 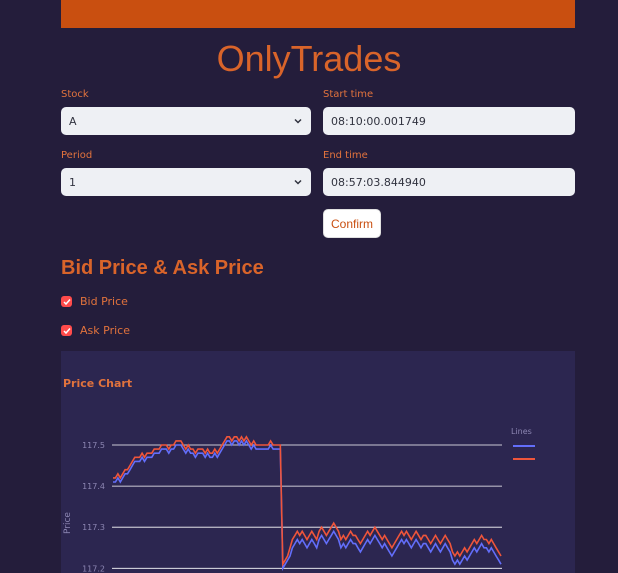 What do you see at coordinates (68, 523) in the screenshot?
I see `y-axis-label: Price` at bounding box center [68, 523].